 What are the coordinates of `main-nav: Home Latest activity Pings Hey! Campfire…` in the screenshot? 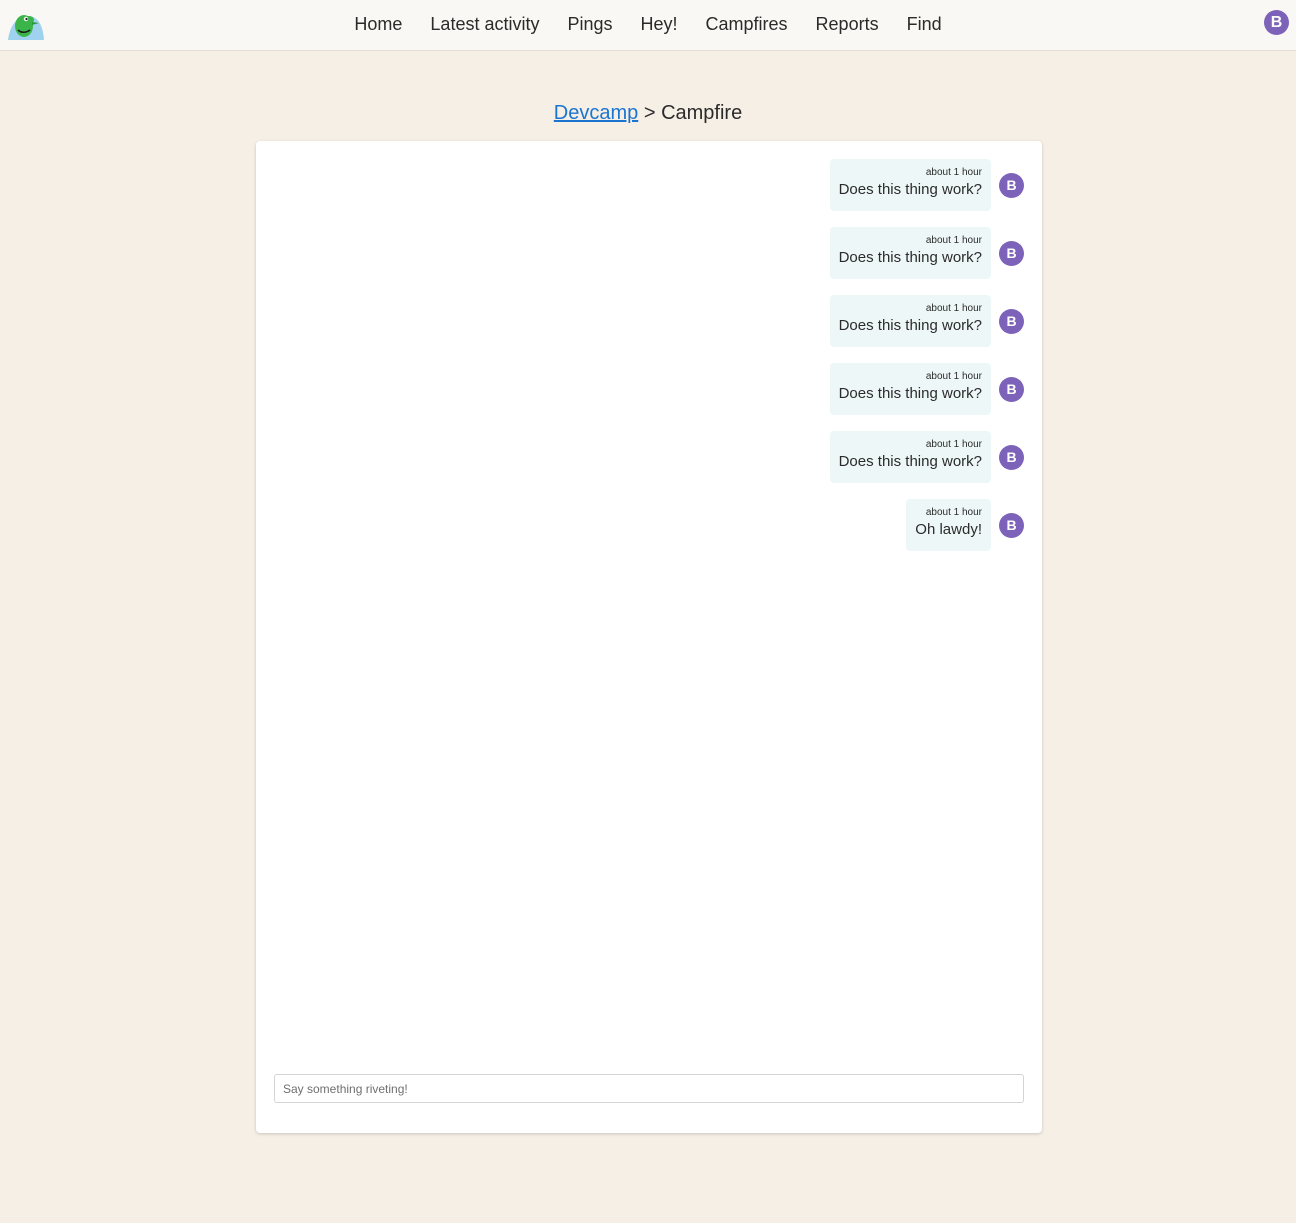 It's located at (648, 24).